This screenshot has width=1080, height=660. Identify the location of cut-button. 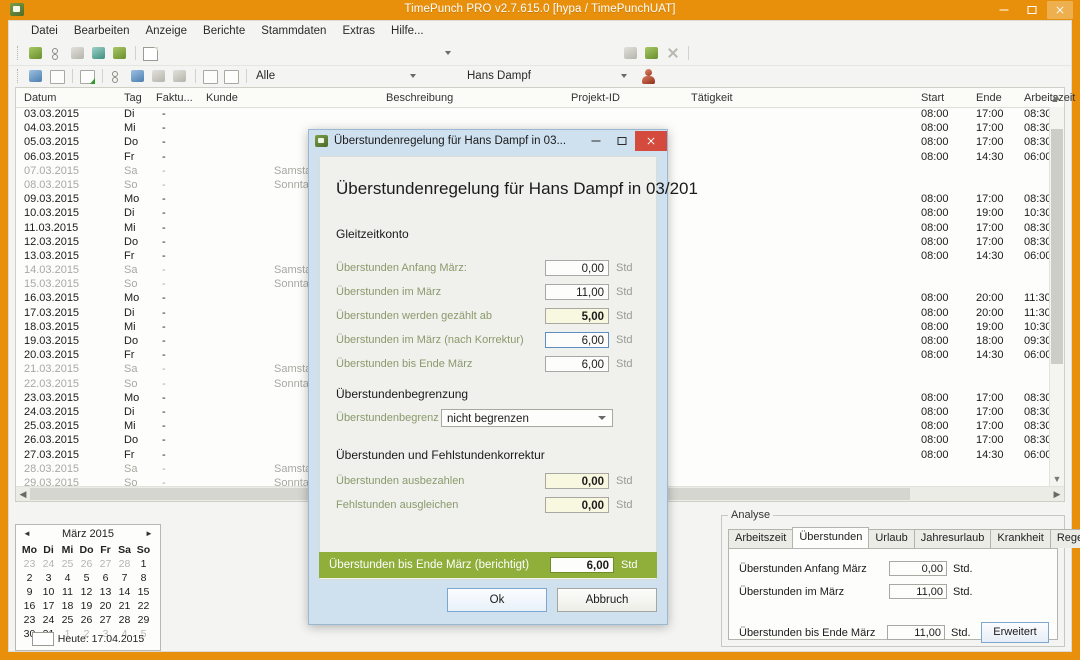
(117, 76).